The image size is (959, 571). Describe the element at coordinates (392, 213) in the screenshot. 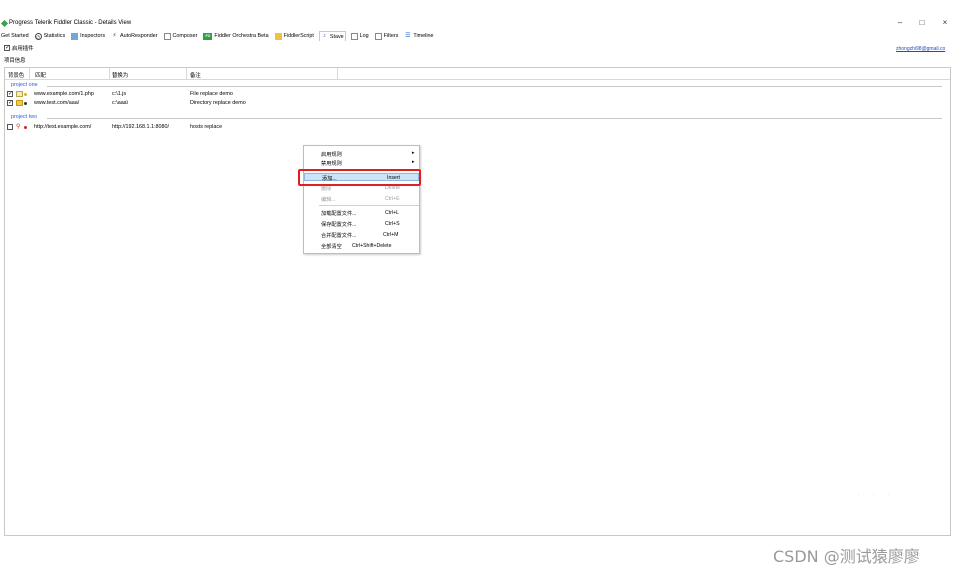

I see `menu-item-shortcut: Ctrl+L` at that location.